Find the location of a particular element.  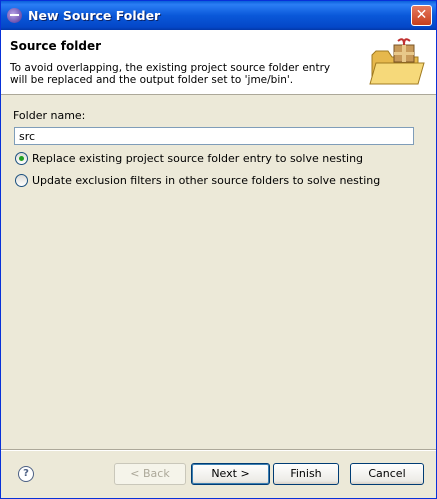

footer-divider is located at coordinates (218, 450).